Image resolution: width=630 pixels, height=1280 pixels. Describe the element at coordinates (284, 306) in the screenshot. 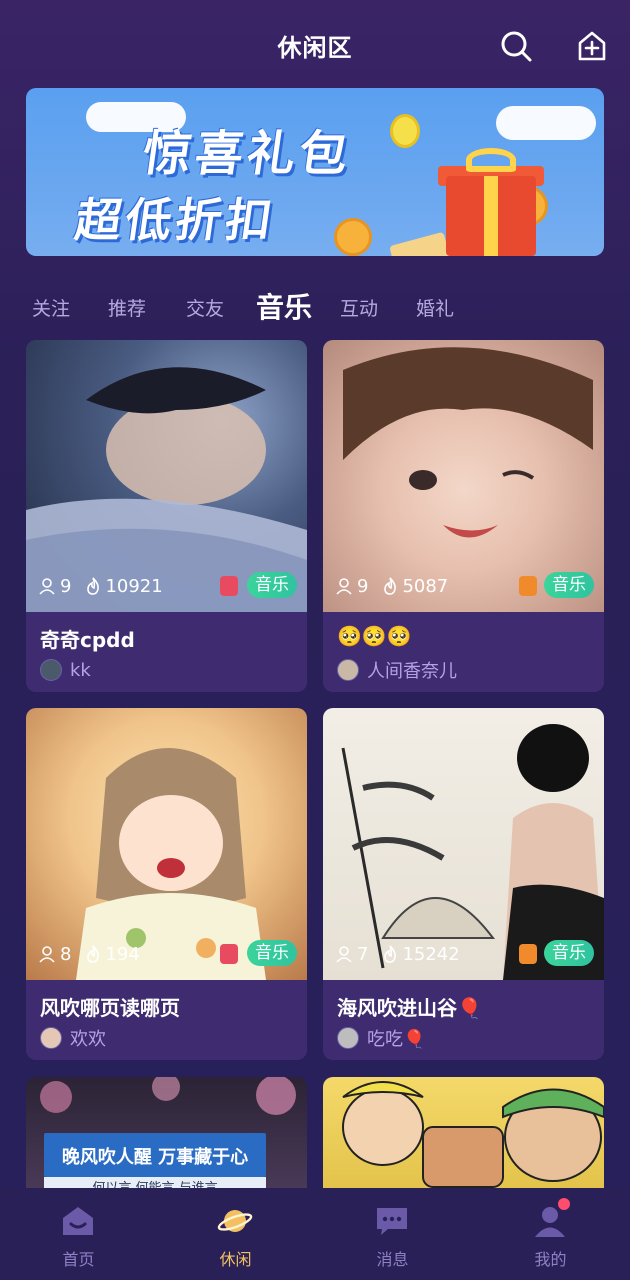

I see `tab-music: 音乐` at that location.